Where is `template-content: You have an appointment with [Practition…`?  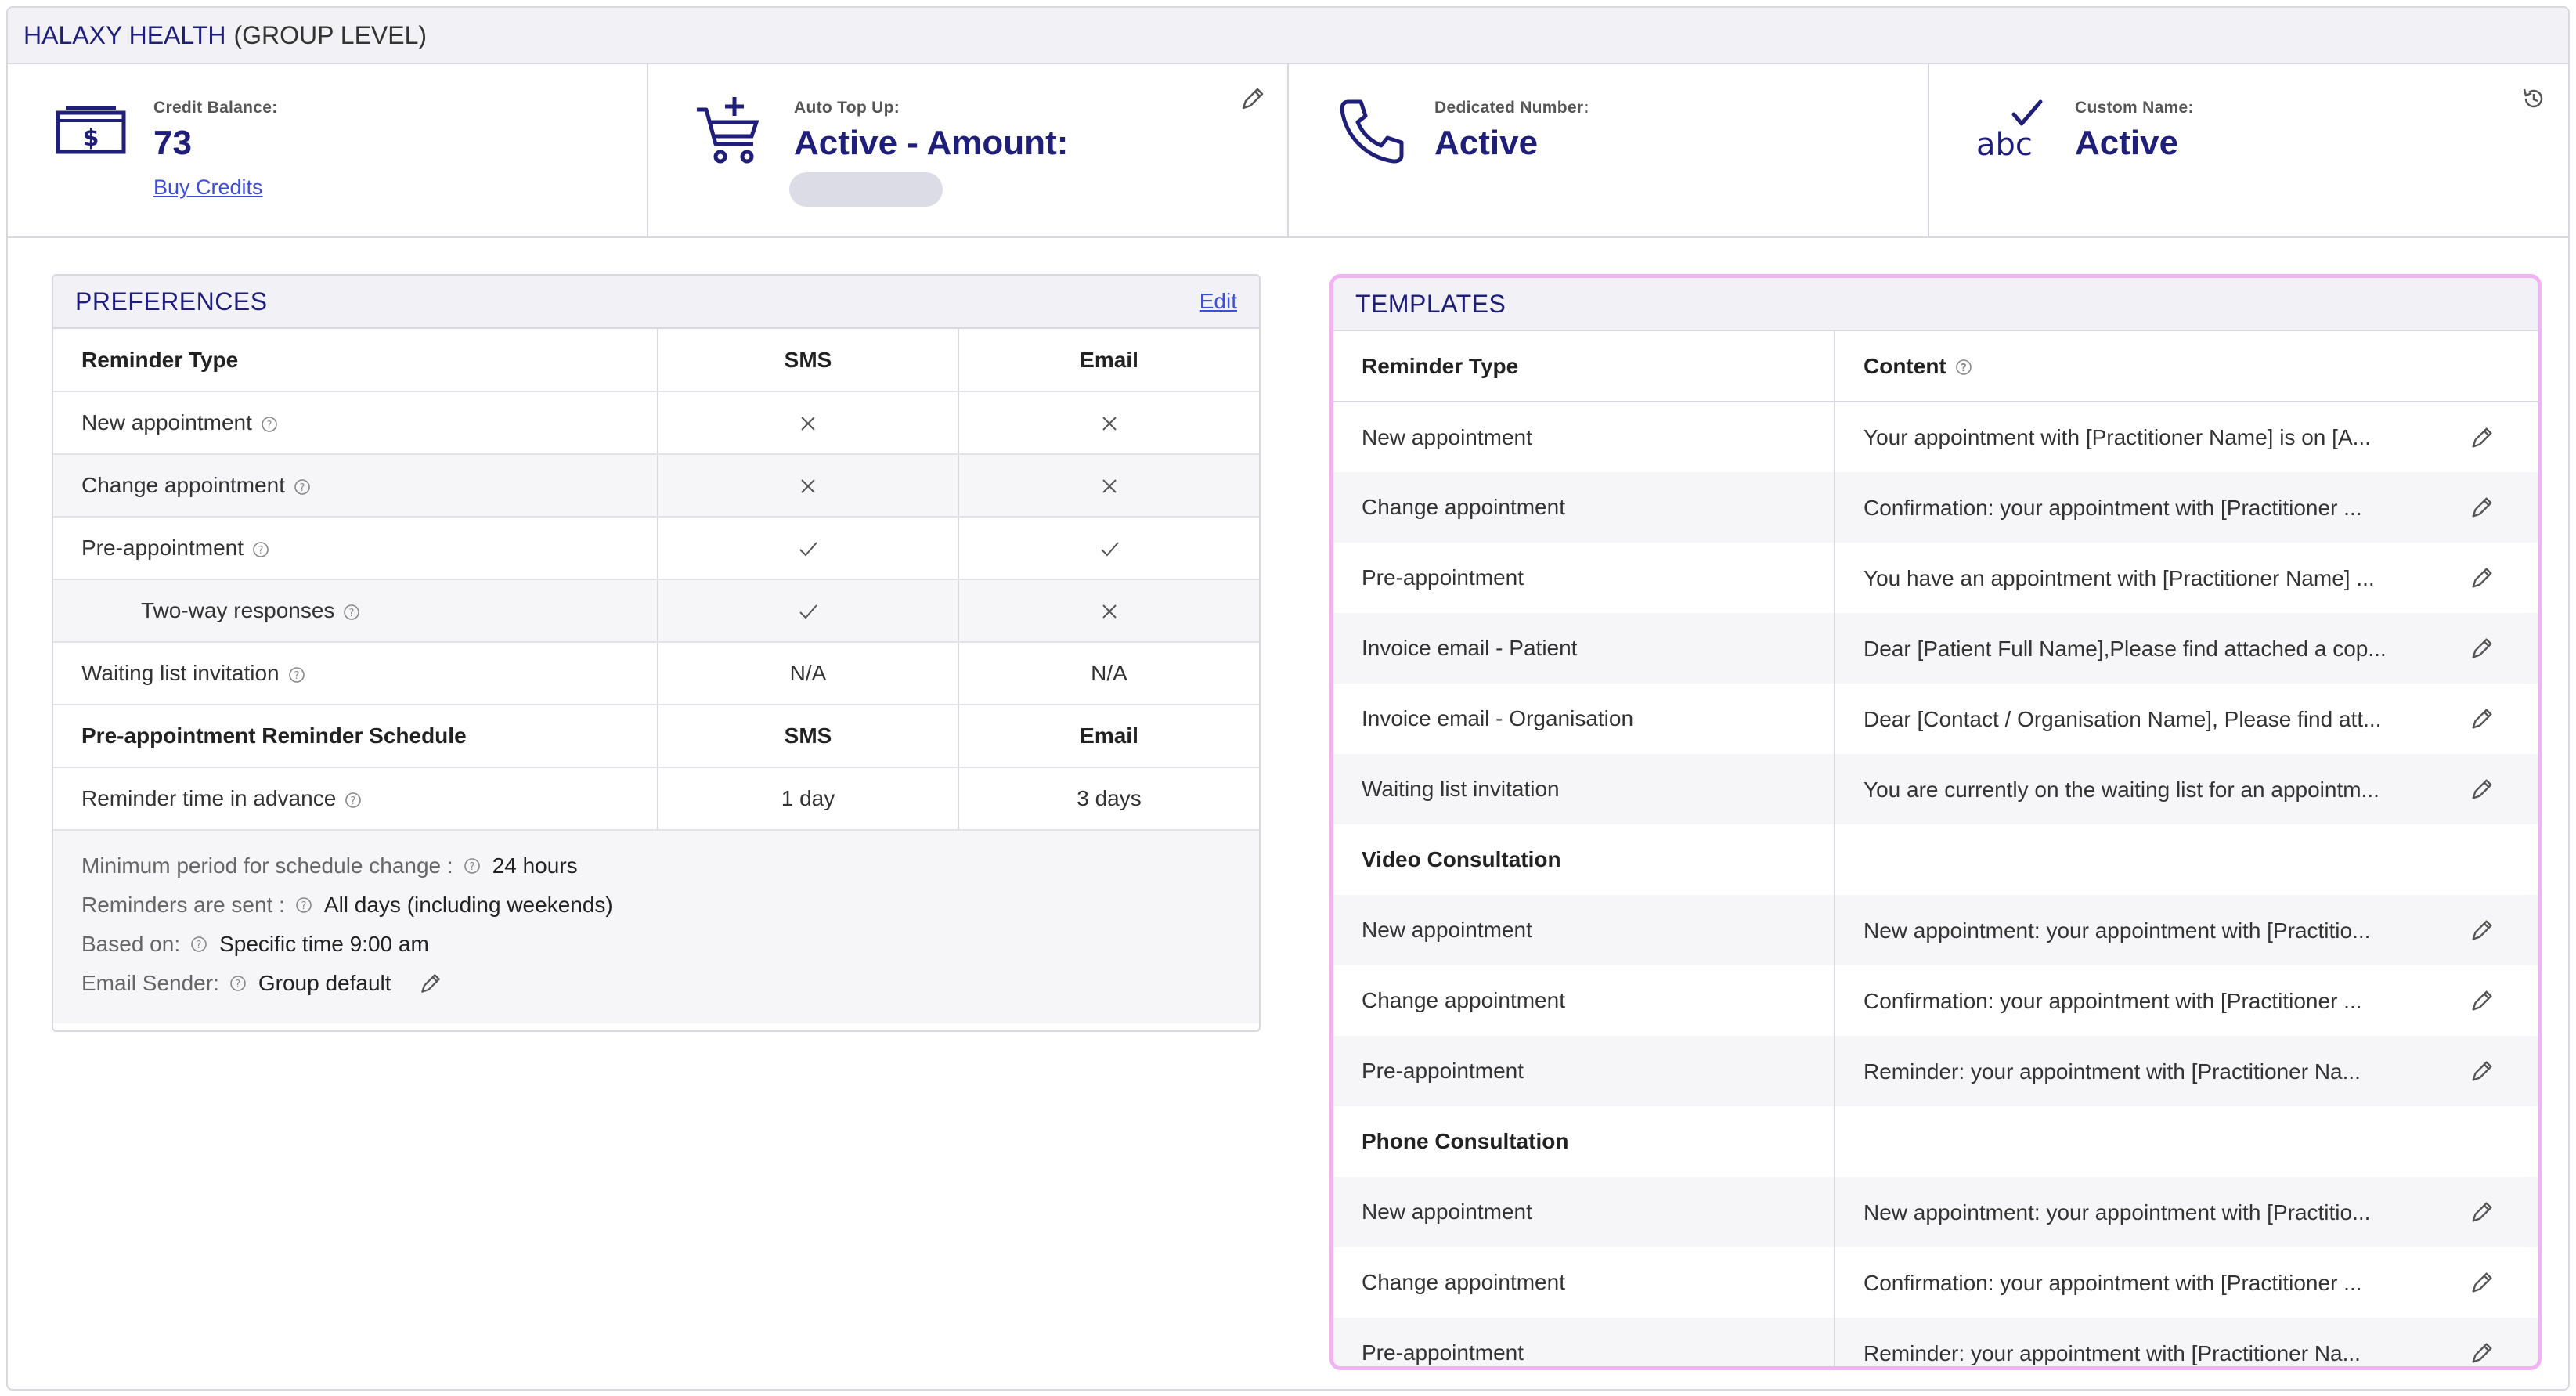 template-content: You have an appointment with [Practition… is located at coordinates (2186, 578).